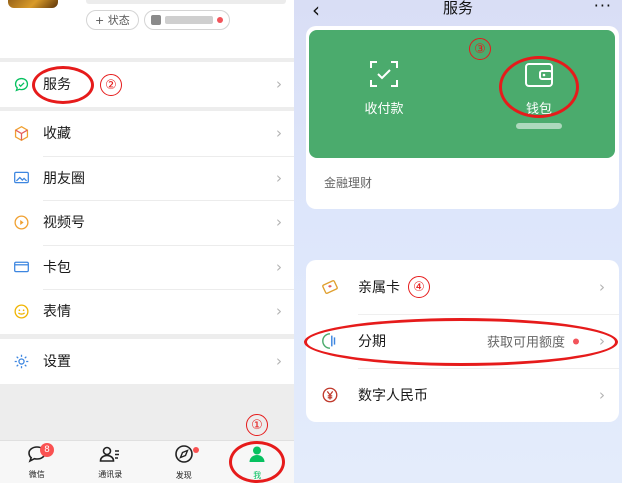  I want to click on scan-check-icon, so click(384, 76).